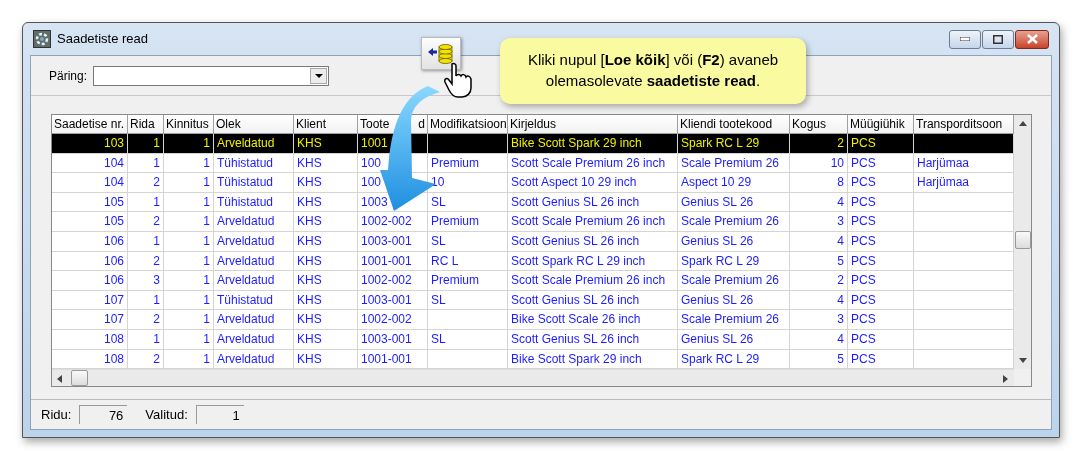 This screenshot has height=461, width=1082. Describe the element at coordinates (254, 124) in the screenshot. I see `column-header: Olek` at that location.